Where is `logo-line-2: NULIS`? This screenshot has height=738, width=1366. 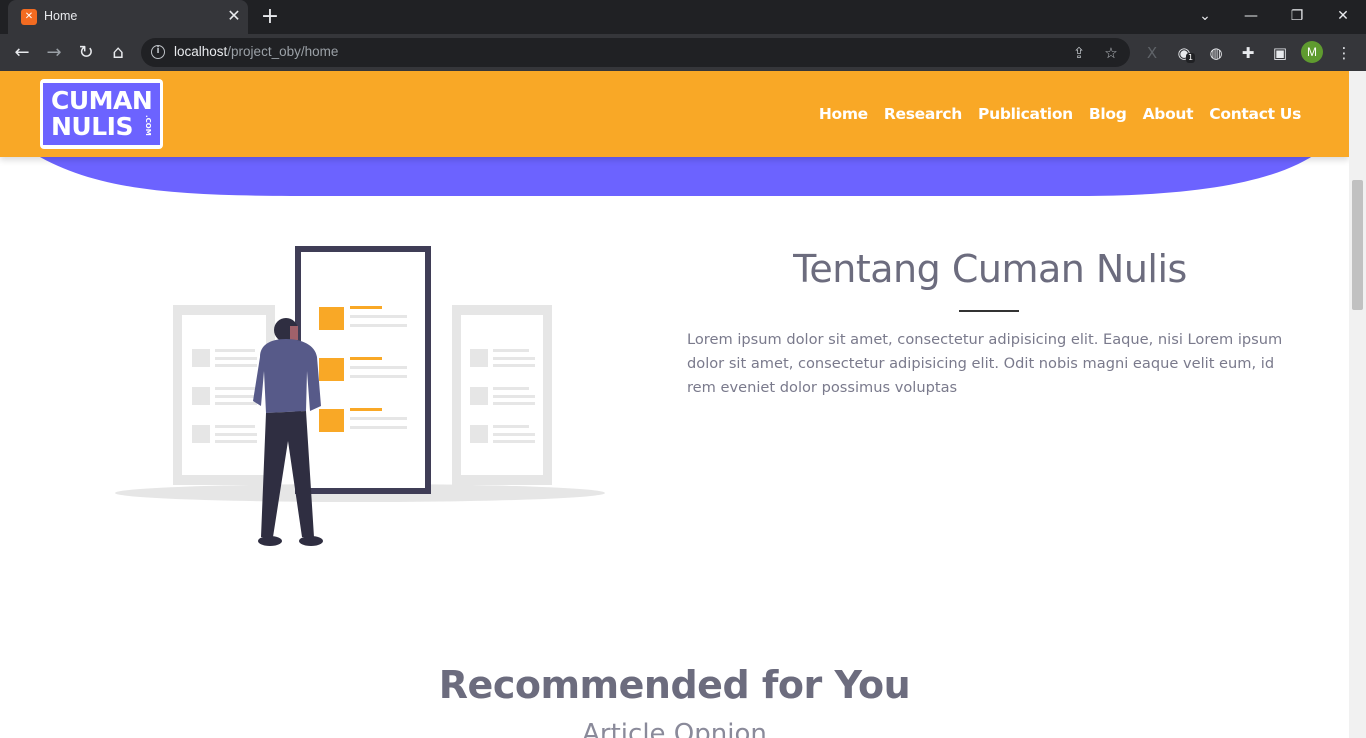 logo-line-2: NULIS is located at coordinates (92, 126).